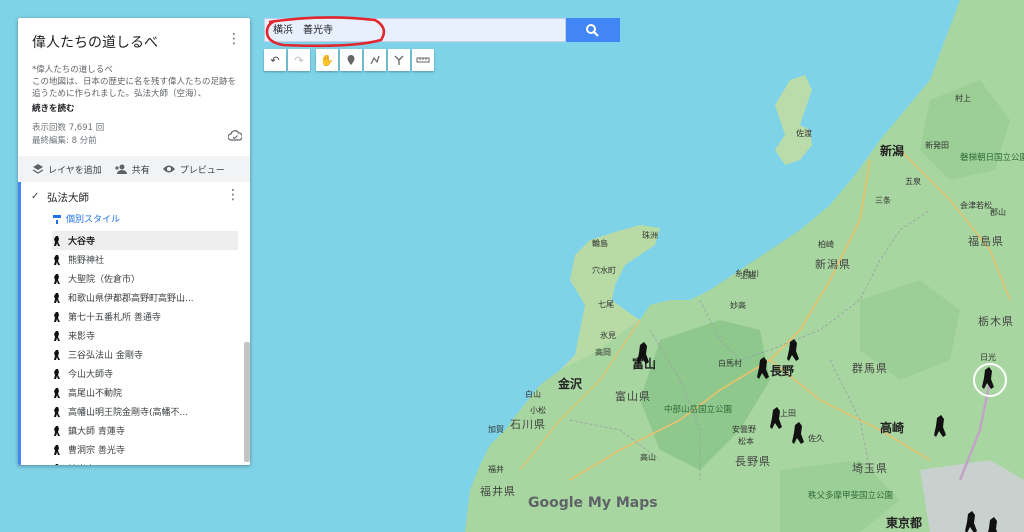  What do you see at coordinates (375, 60) in the screenshot?
I see `line-icon` at bounding box center [375, 60].